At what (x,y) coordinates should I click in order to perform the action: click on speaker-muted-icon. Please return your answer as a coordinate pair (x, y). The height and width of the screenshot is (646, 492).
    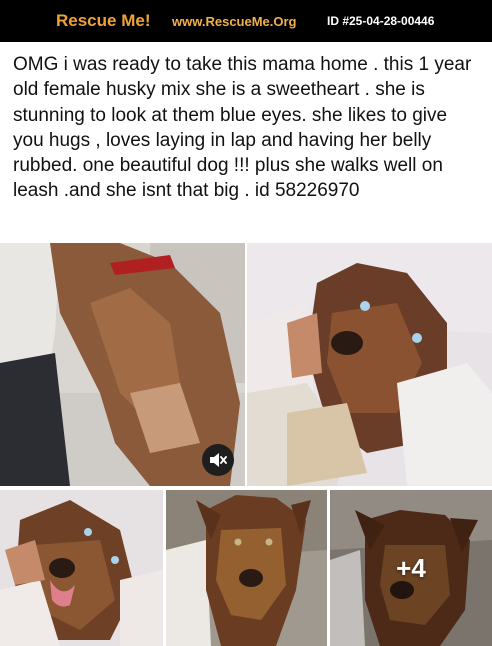
    Looking at the image, I should click on (218, 460).